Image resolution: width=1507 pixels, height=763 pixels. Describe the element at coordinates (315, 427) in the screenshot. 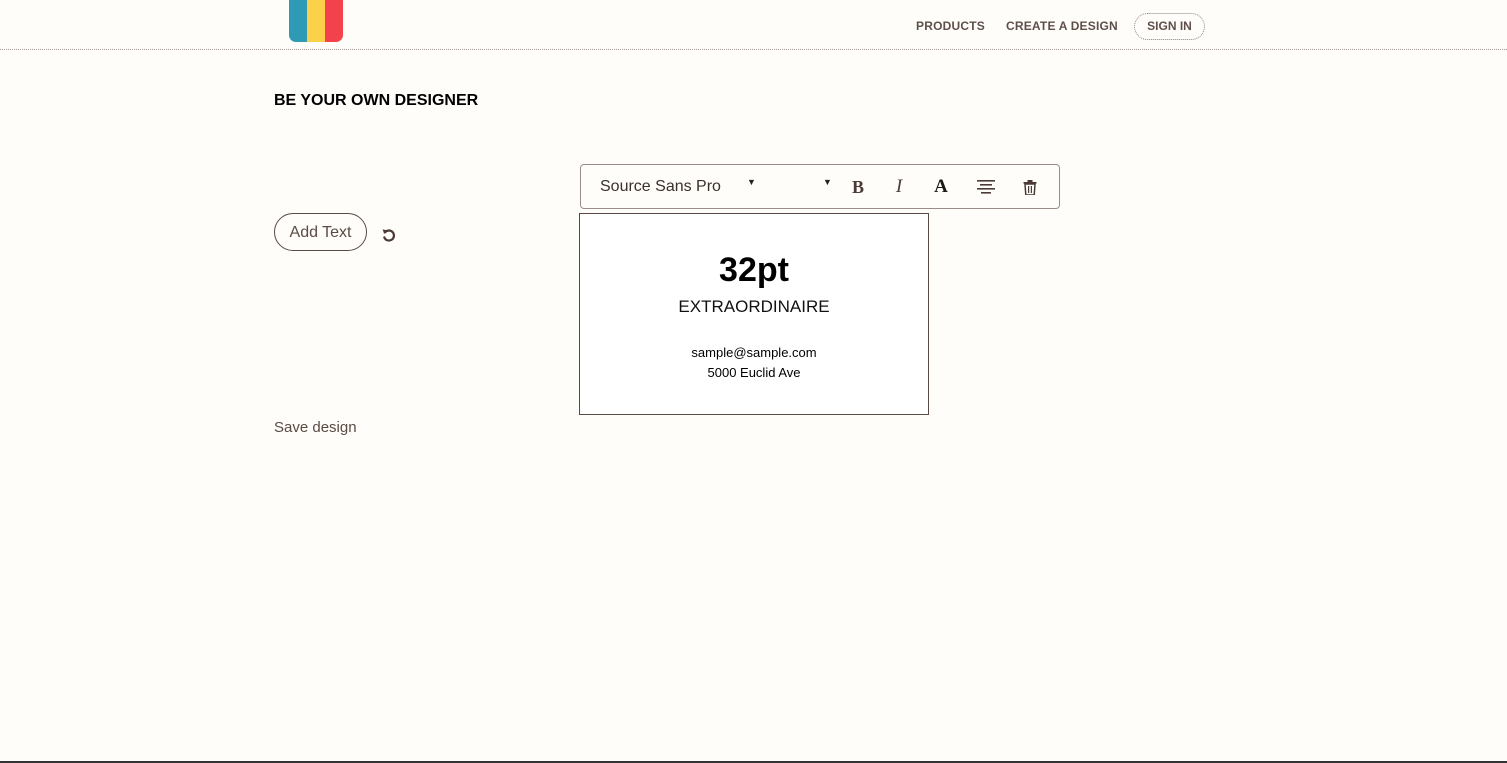

I see `save-design-link: Save design` at that location.